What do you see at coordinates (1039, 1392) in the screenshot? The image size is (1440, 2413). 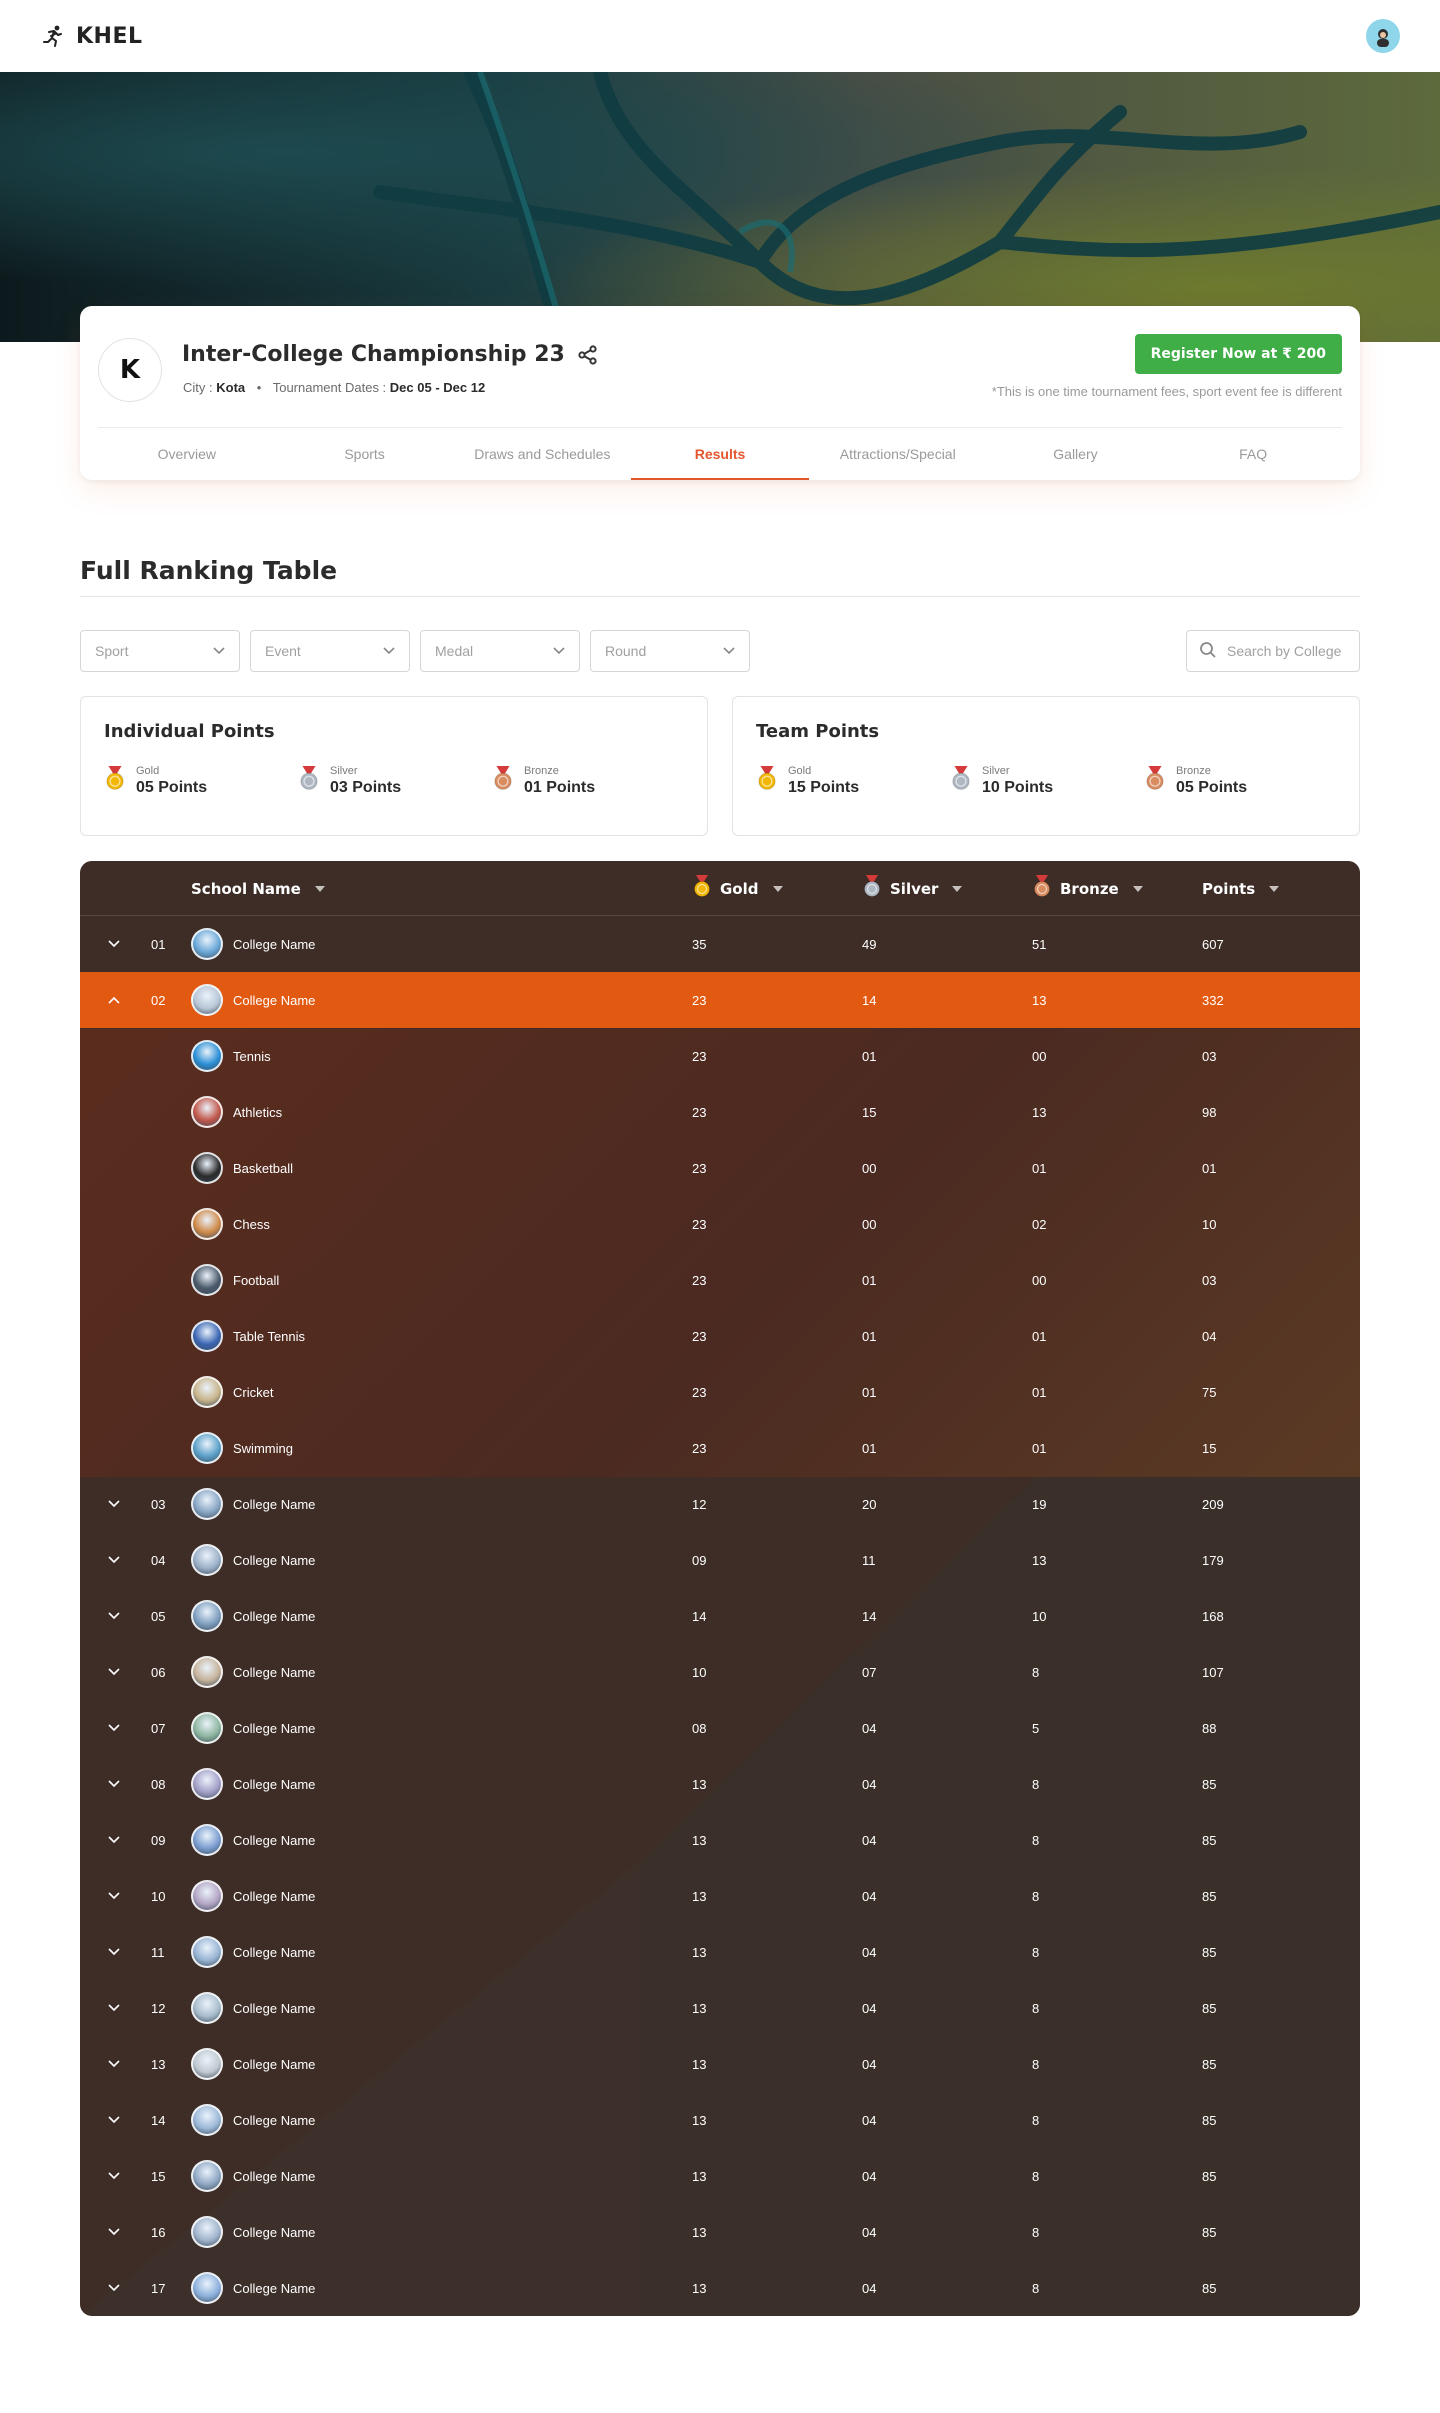 I see `bronze-cell: 01` at bounding box center [1039, 1392].